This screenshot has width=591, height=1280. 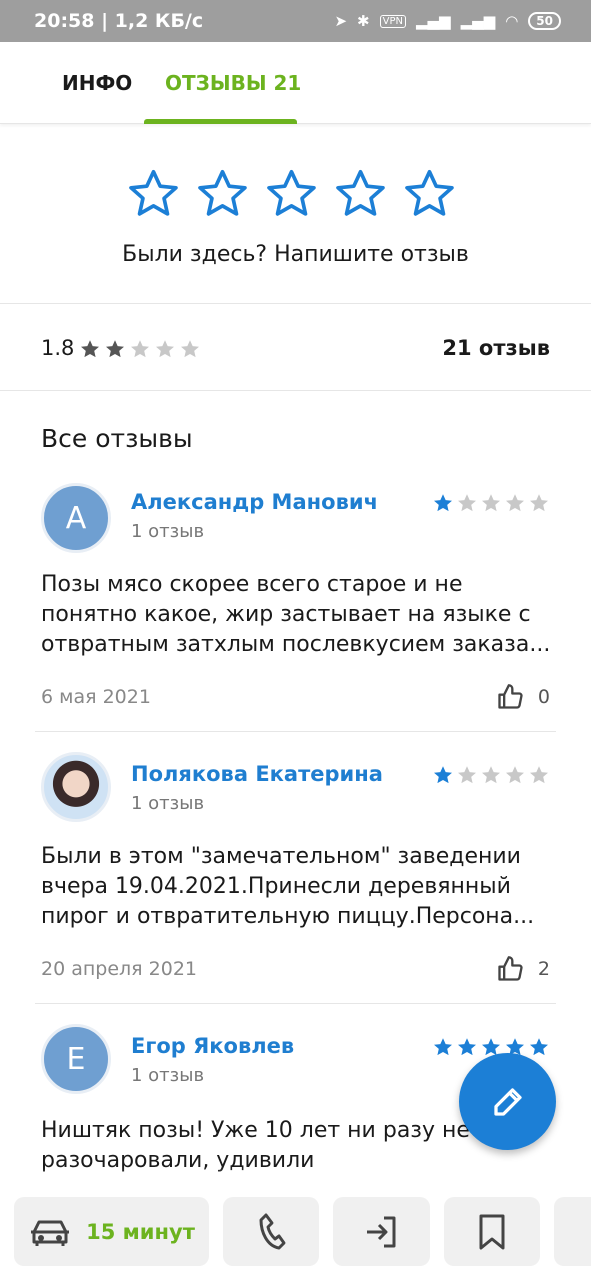 I want to click on route-button: 15 минут, so click(x=111, y=1231).